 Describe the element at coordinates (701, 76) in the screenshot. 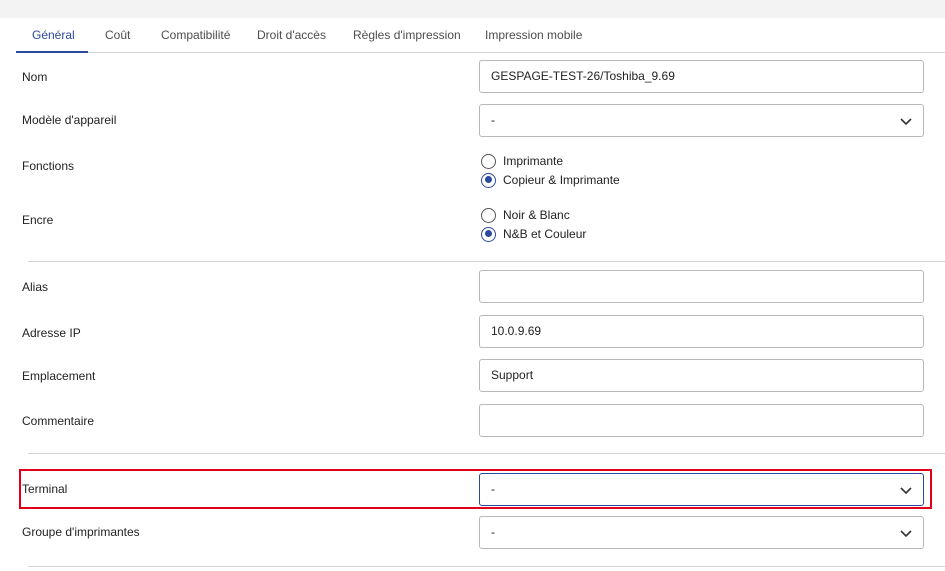

I see `nom-input: GESPAGE-TEST-26/Toshiba_9.69` at that location.